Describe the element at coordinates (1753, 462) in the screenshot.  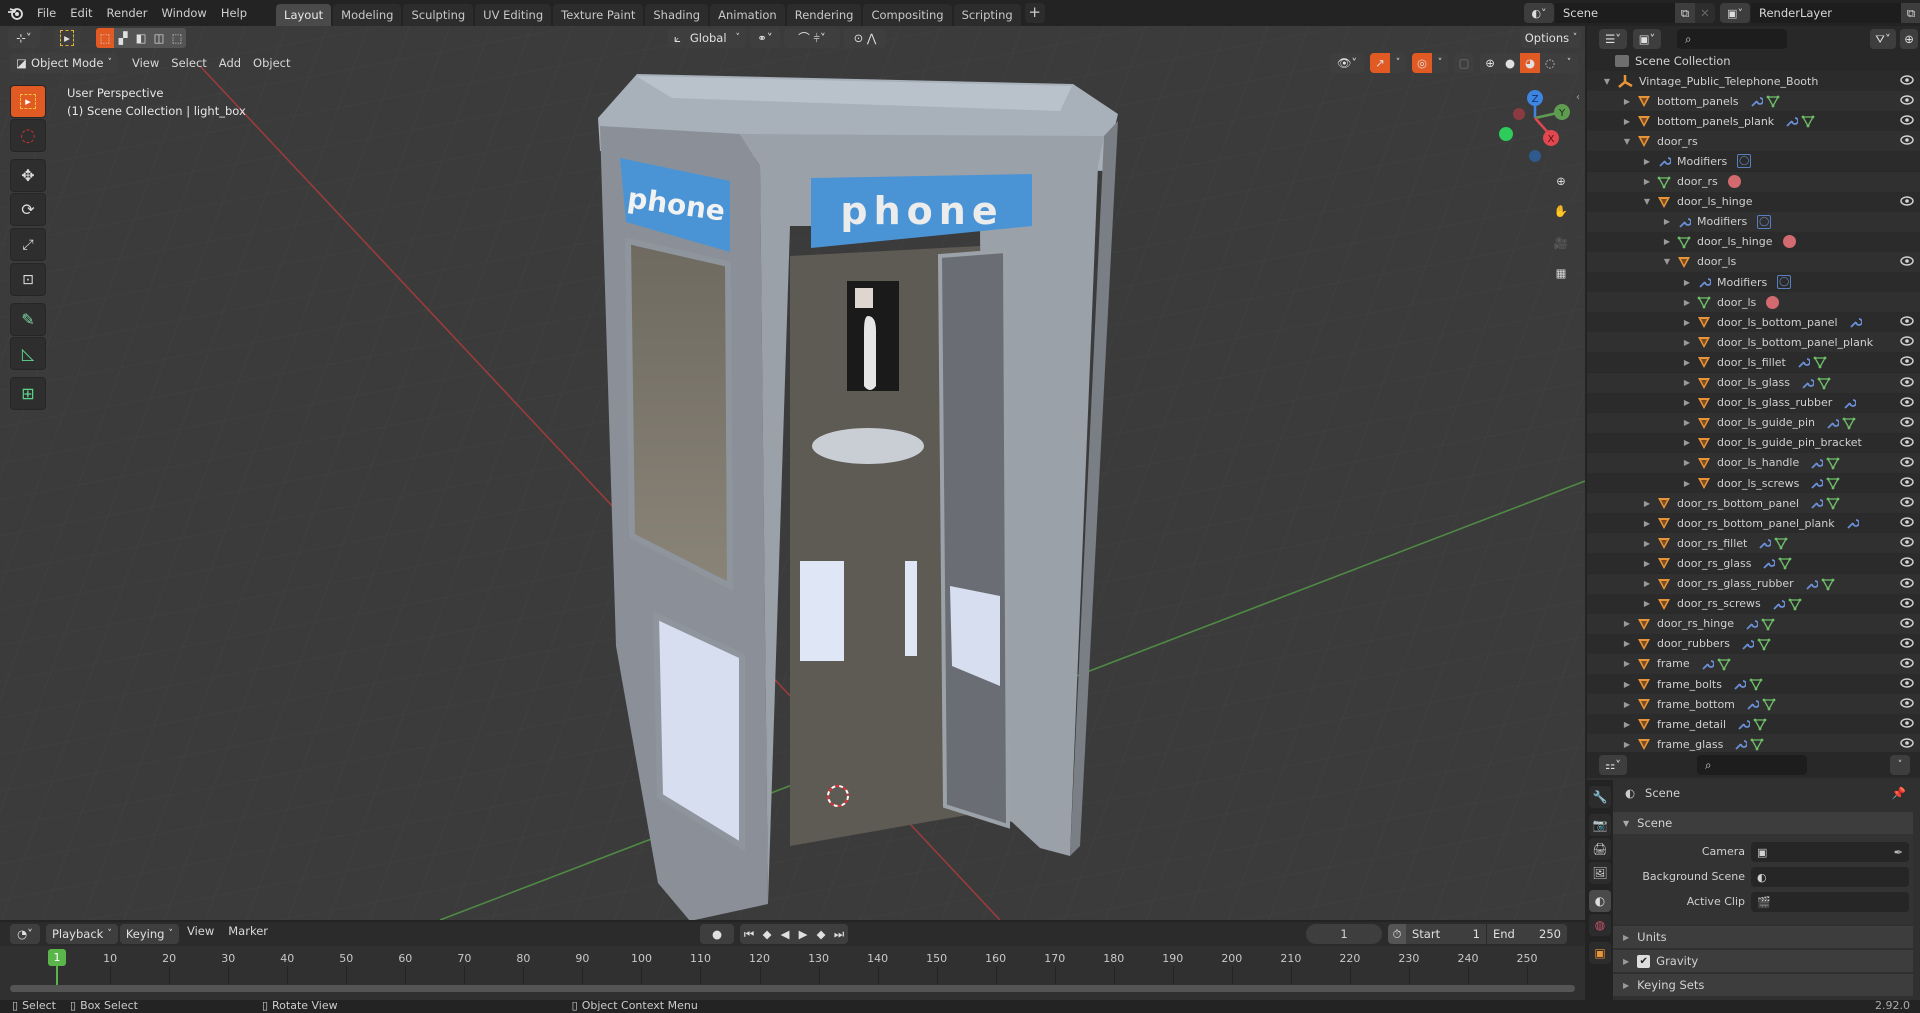
I see `outliner-row: ▶ door_ls_handle` at that location.